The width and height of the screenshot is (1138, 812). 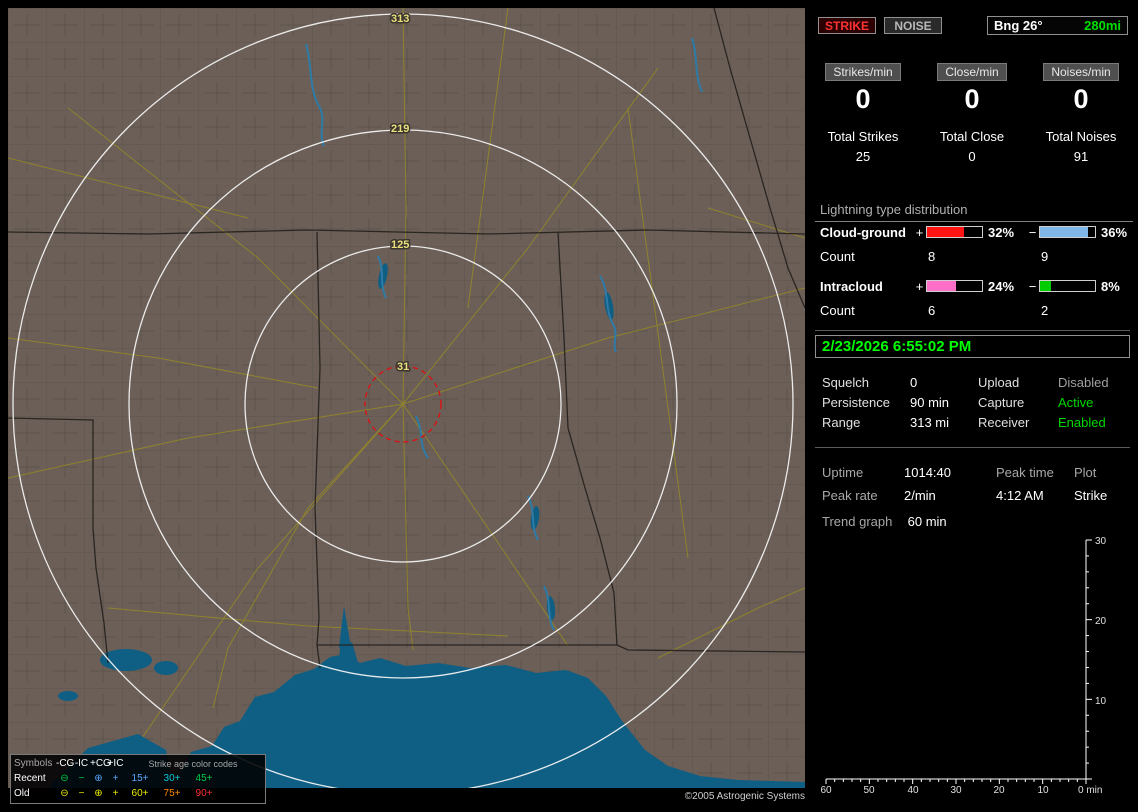 I want to click on age-30: 30+, so click(x=172, y=778).